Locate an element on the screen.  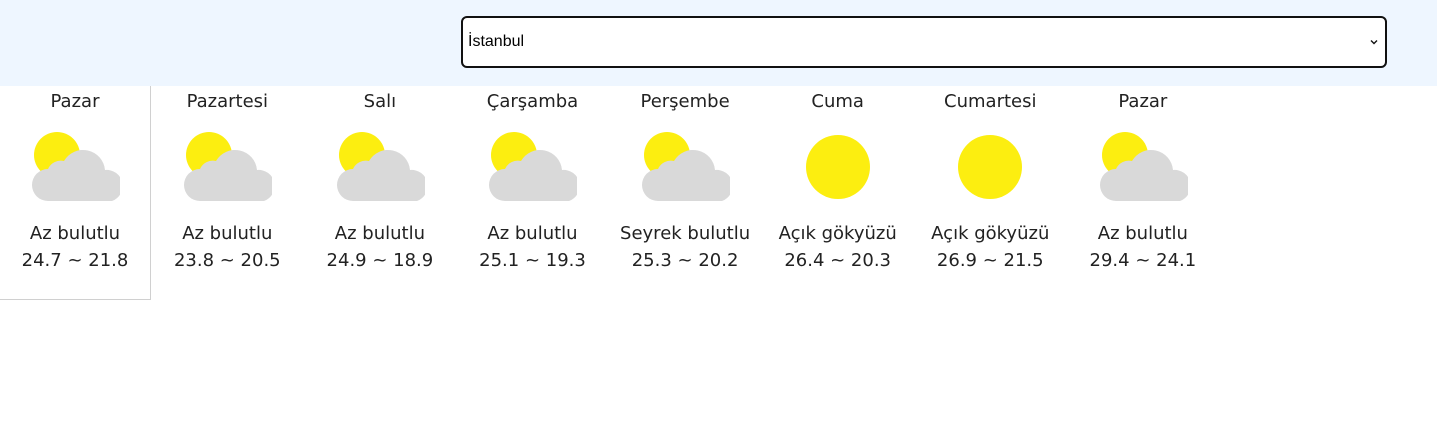
temperature-range: 25.1 ~ 19.3 is located at coordinates (532, 260).